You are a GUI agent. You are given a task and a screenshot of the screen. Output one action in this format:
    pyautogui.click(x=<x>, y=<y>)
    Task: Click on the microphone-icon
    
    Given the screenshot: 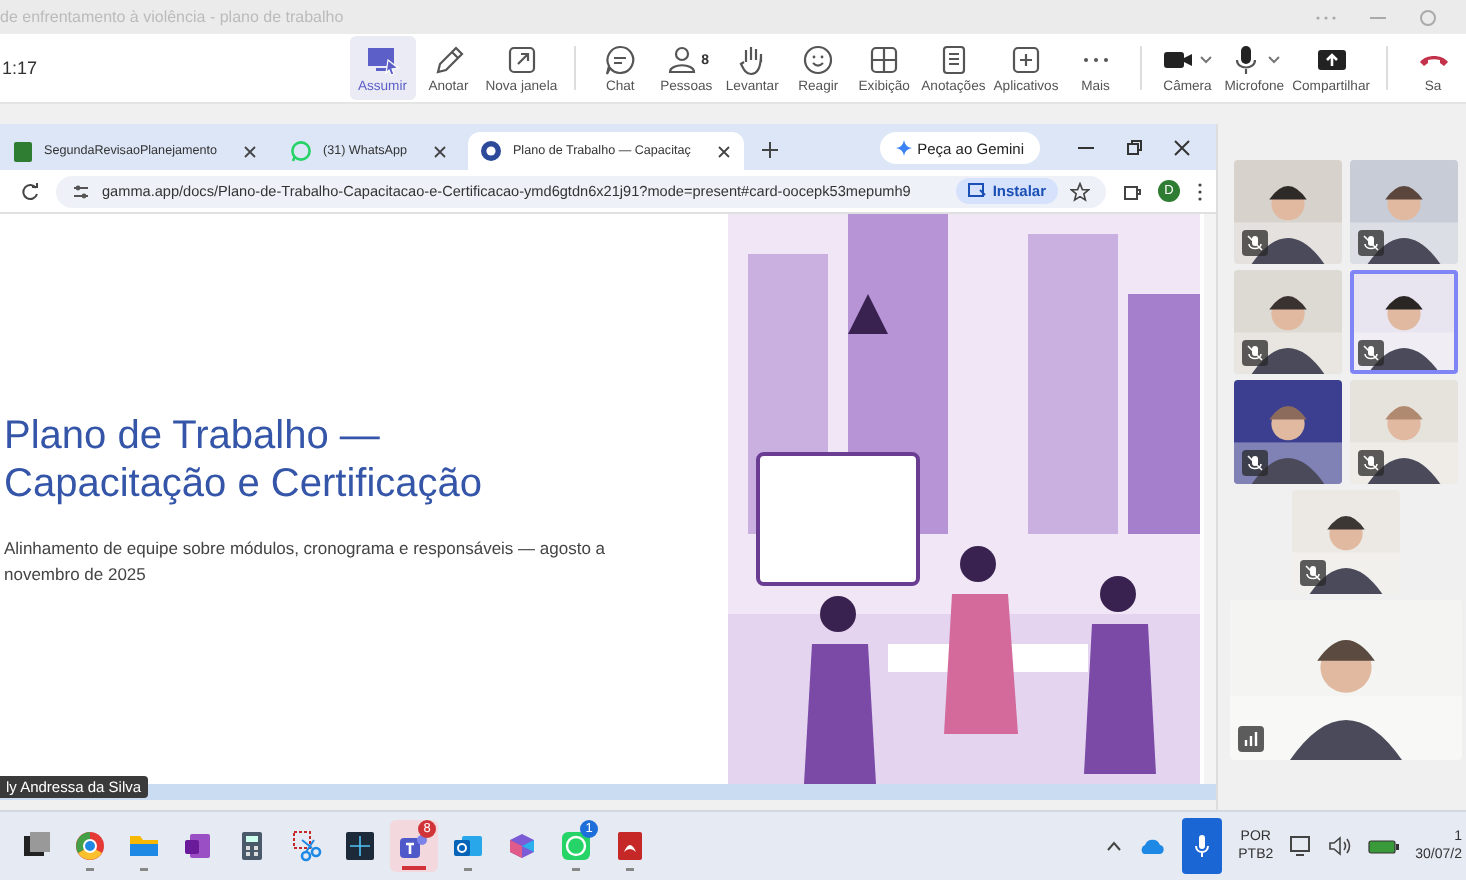 What is the action you would take?
    pyautogui.click(x=1202, y=846)
    